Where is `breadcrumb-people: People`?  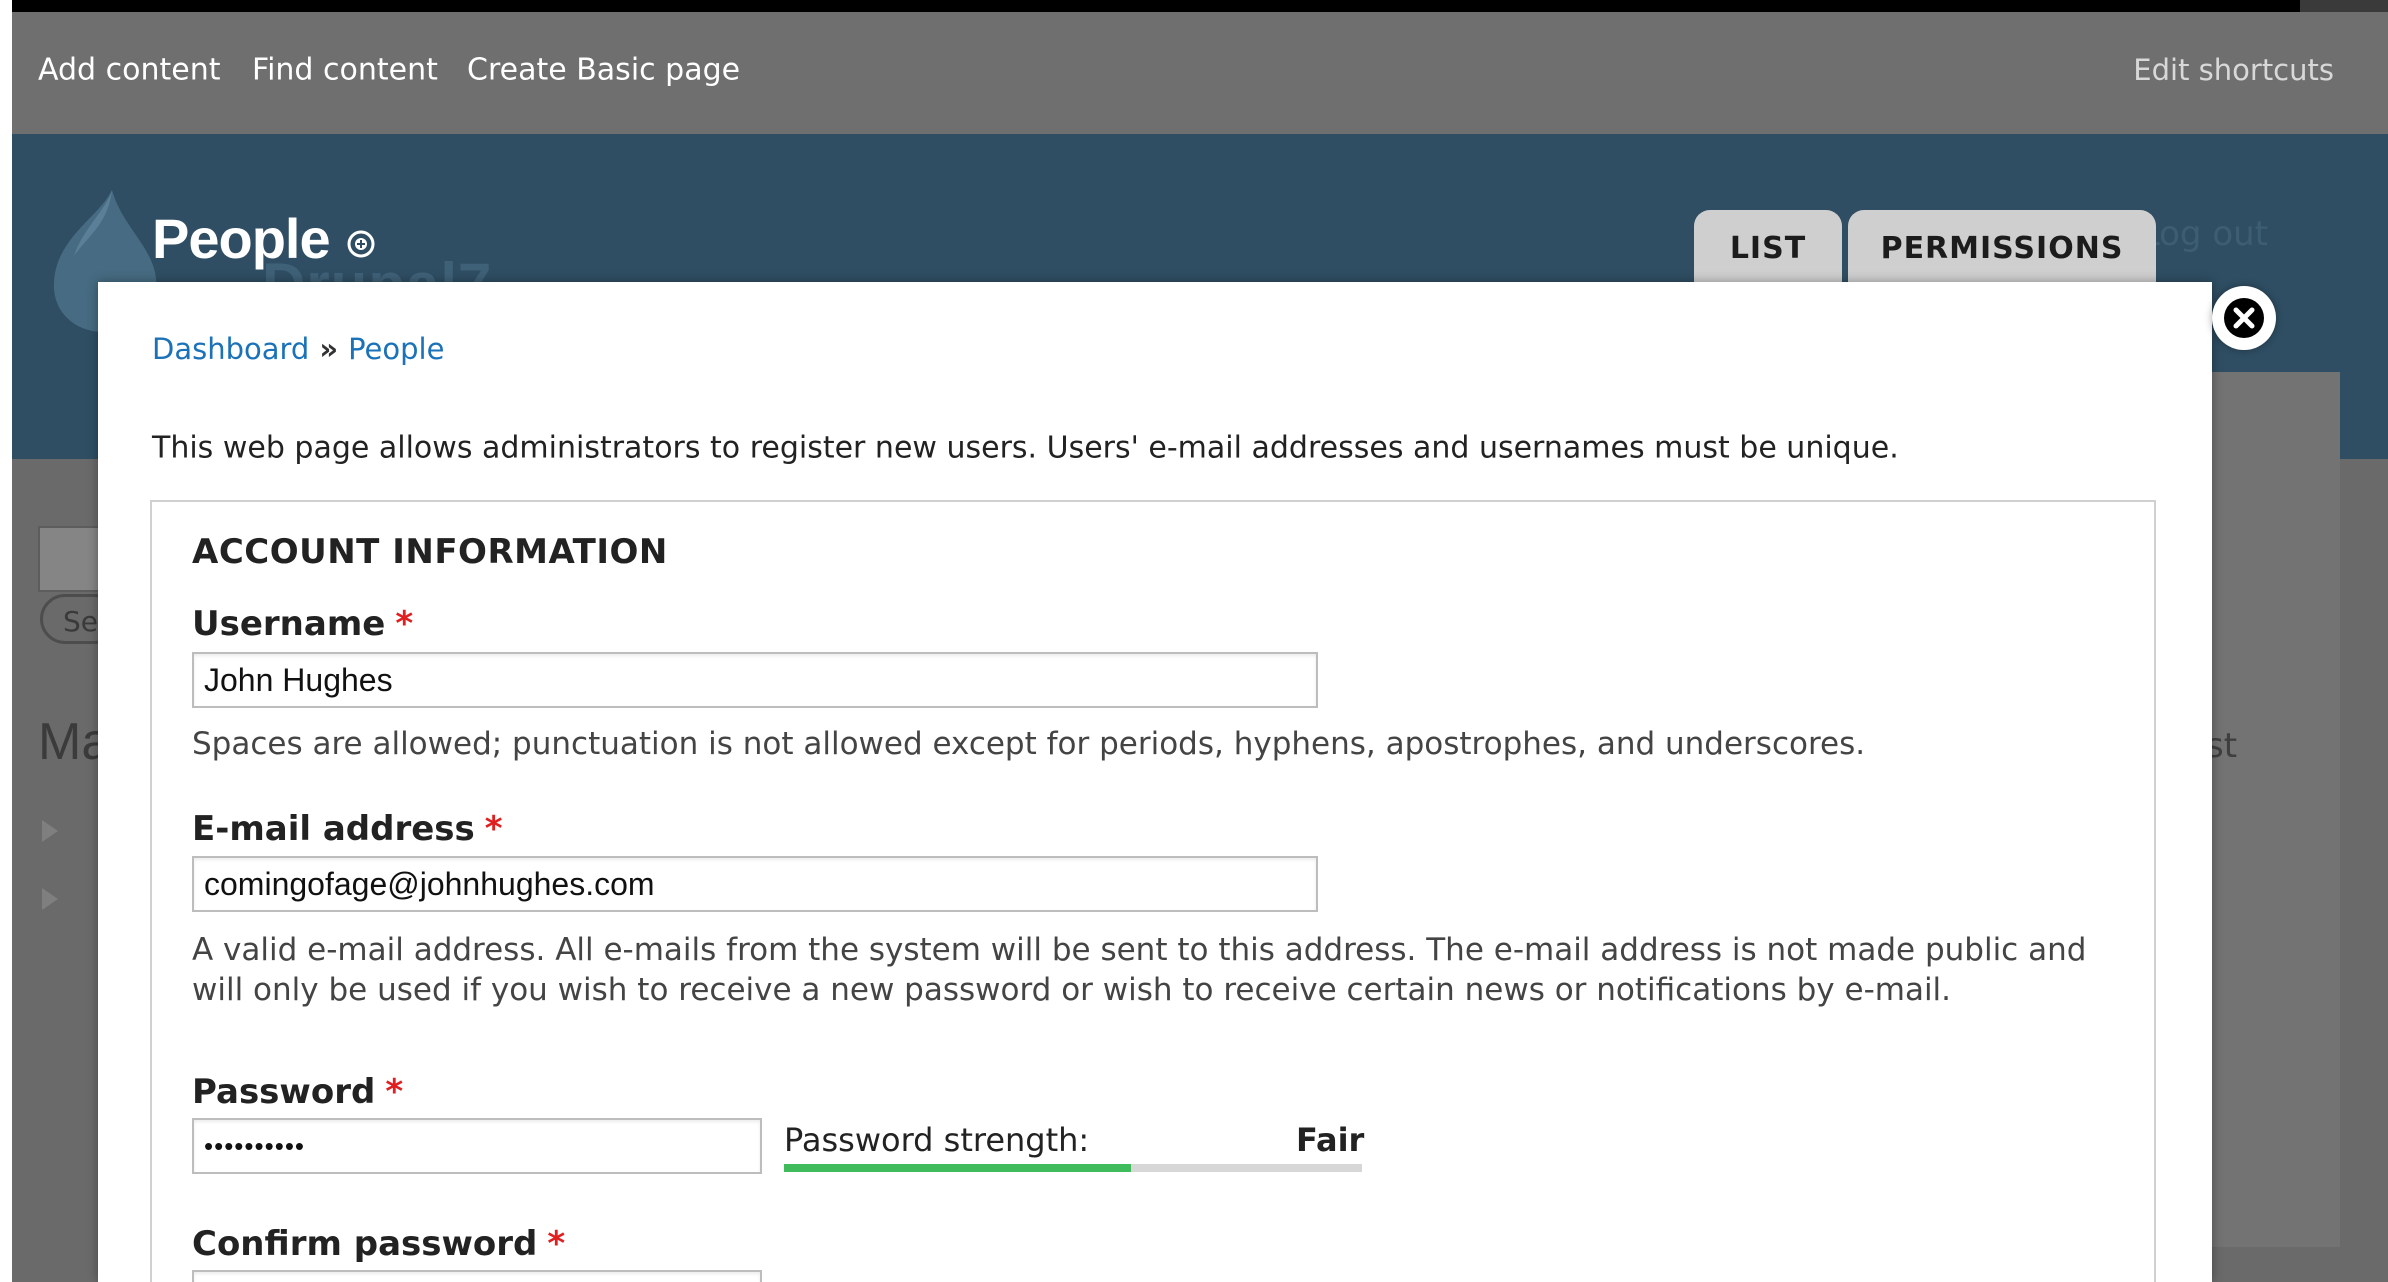
breadcrumb-people: People is located at coordinates (396, 349).